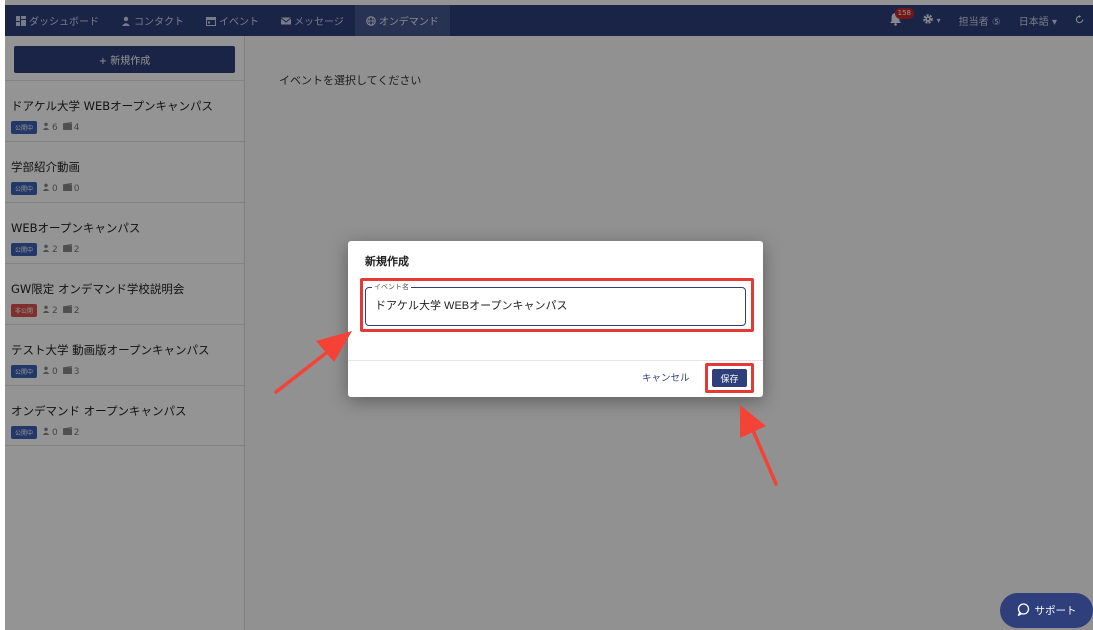 The height and width of the screenshot is (630, 1093). What do you see at coordinates (666, 377) in the screenshot?
I see `cancel-button: キャンセル` at bounding box center [666, 377].